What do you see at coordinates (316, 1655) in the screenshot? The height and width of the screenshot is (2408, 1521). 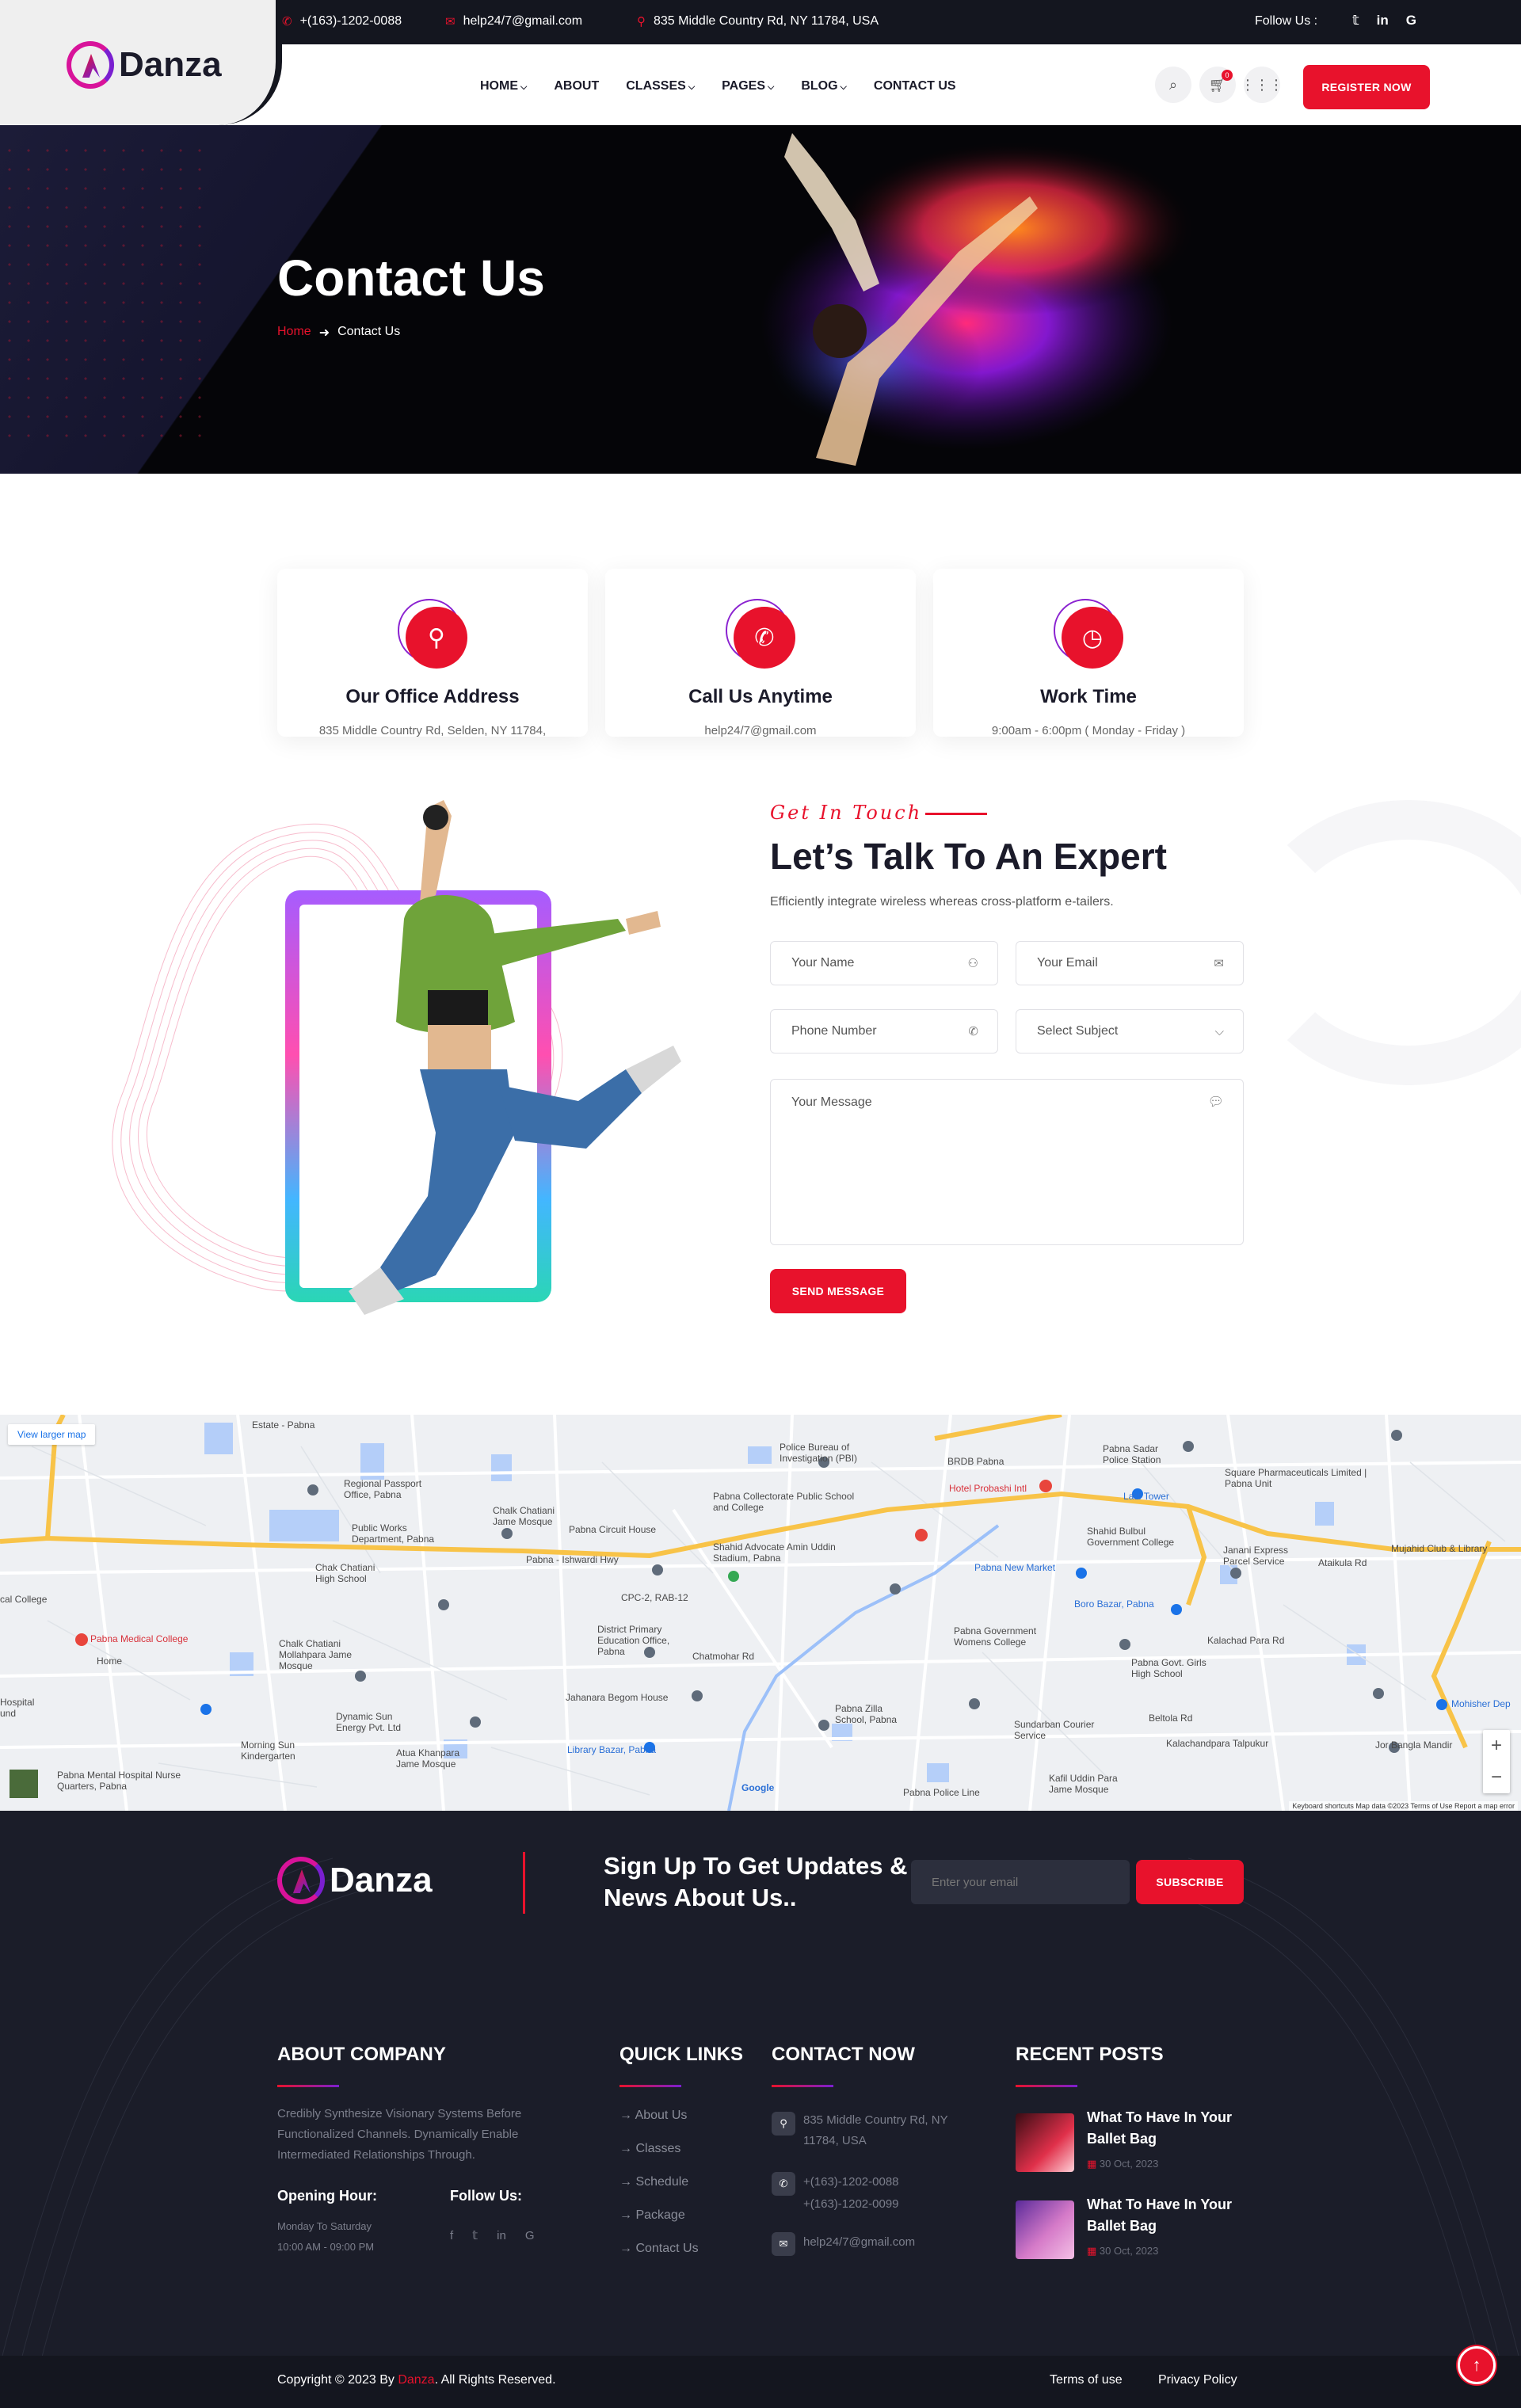 I see `map-label: Chalk Chatiani Mollahpara Jame Mosque` at bounding box center [316, 1655].